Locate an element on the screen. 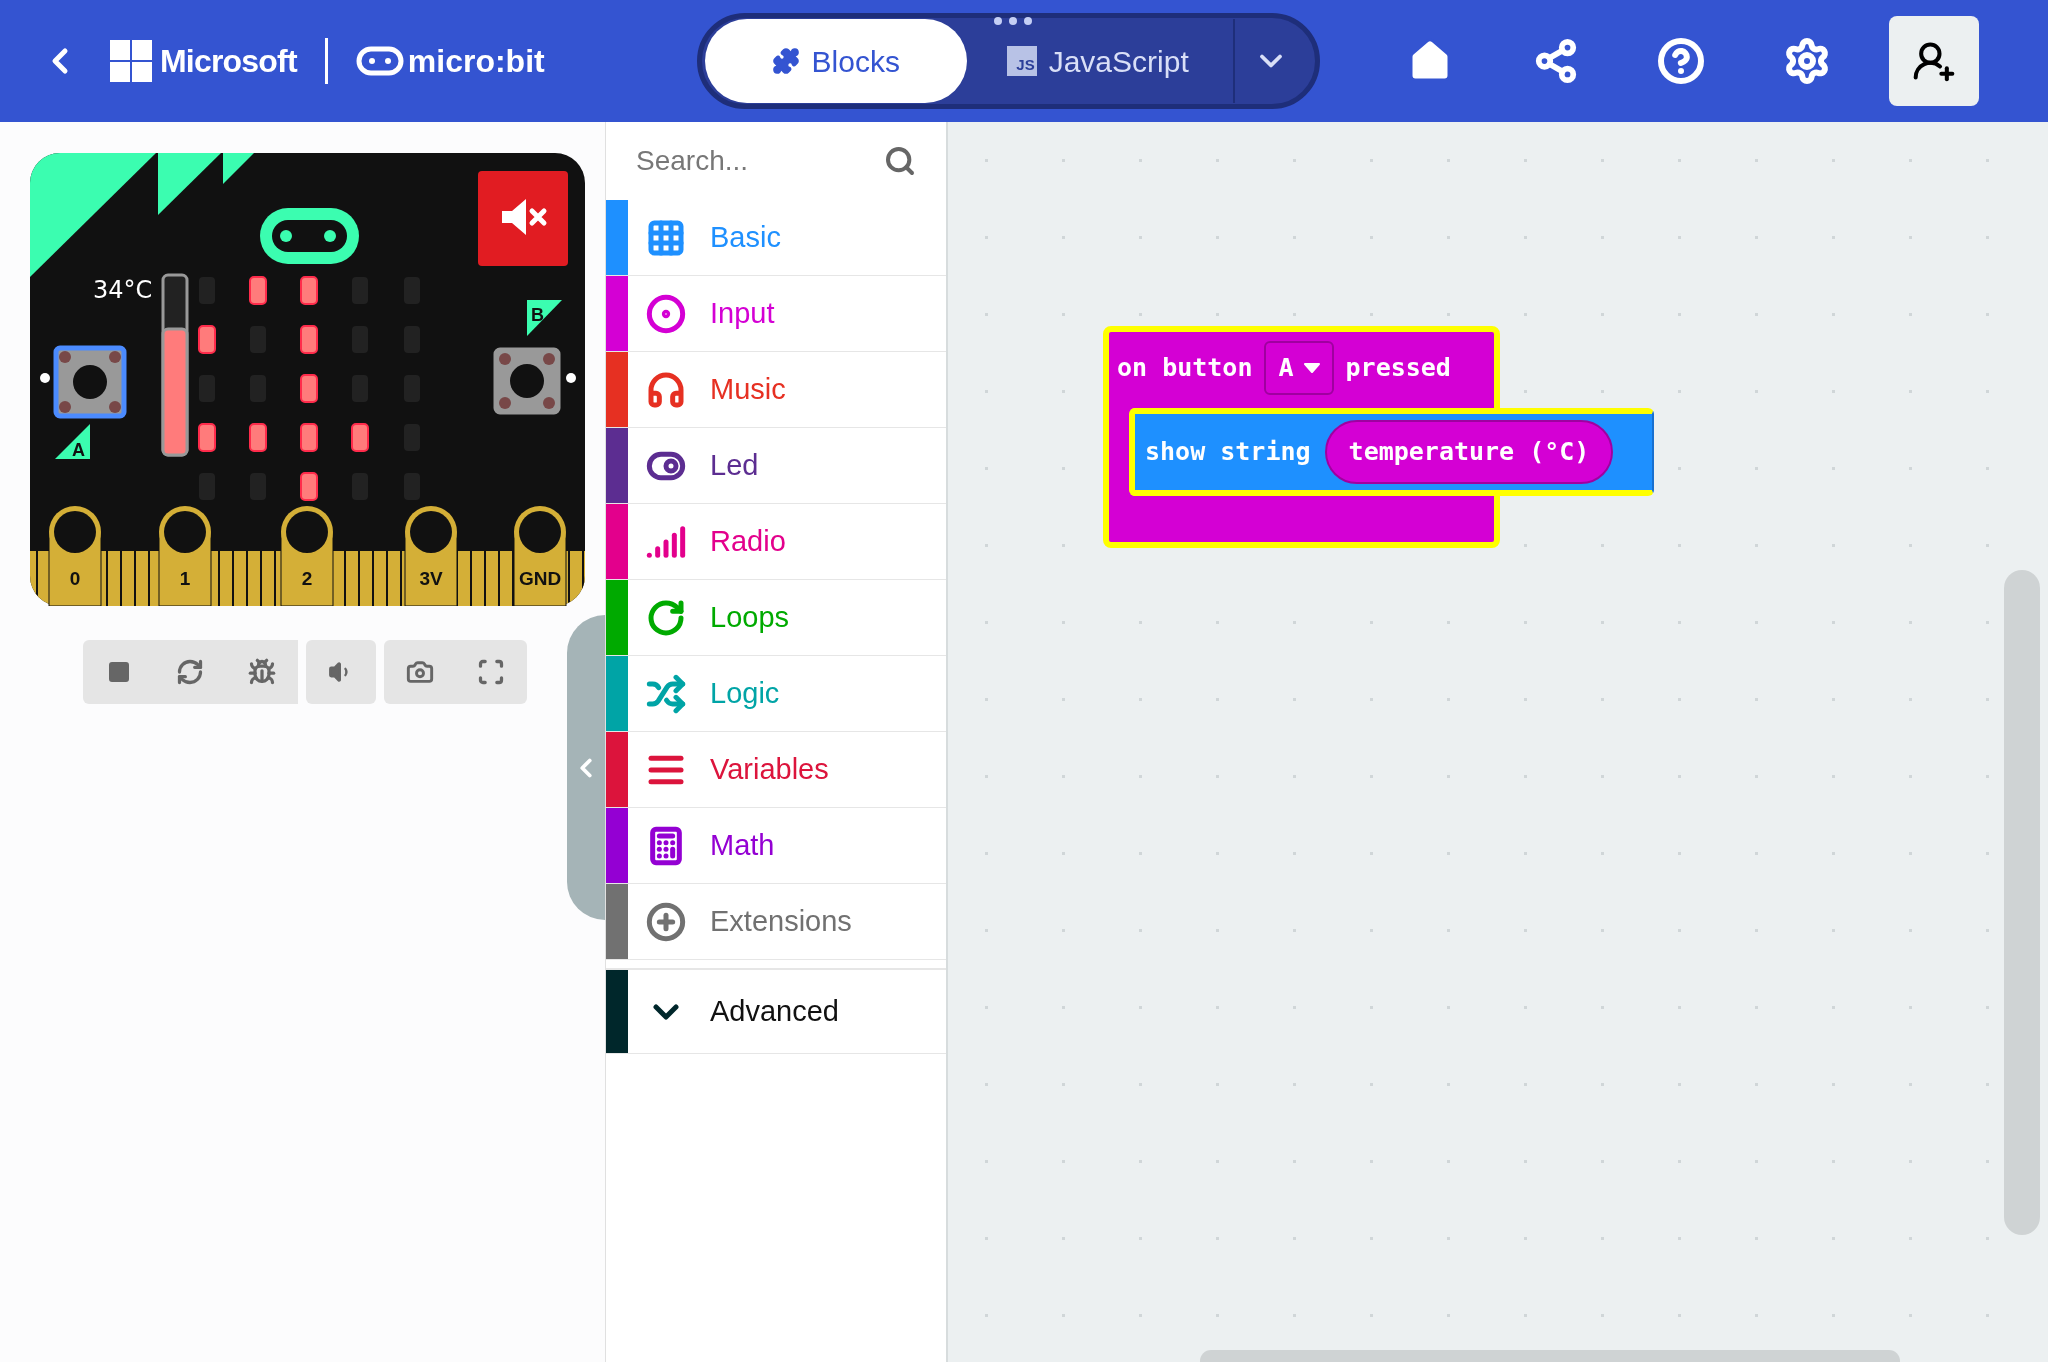  temperature-reading: 34°C is located at coordinates (123, 290).